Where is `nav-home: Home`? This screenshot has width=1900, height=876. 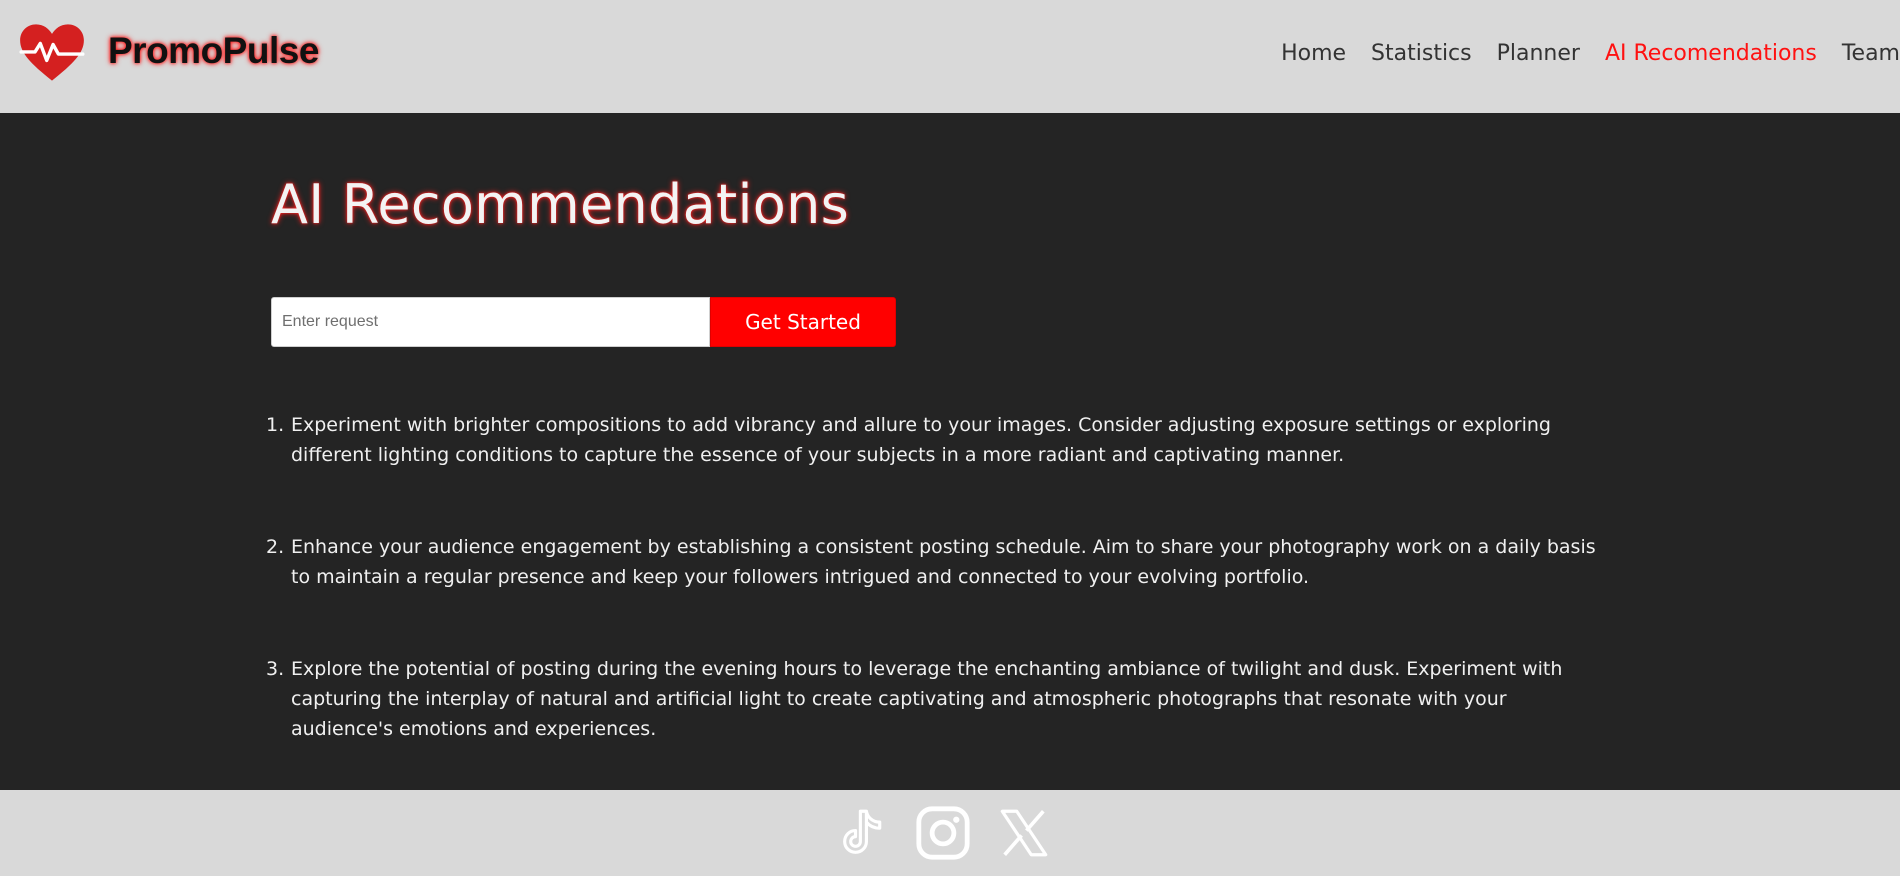
nav-home: Home is located at coordinates (1313, 54).